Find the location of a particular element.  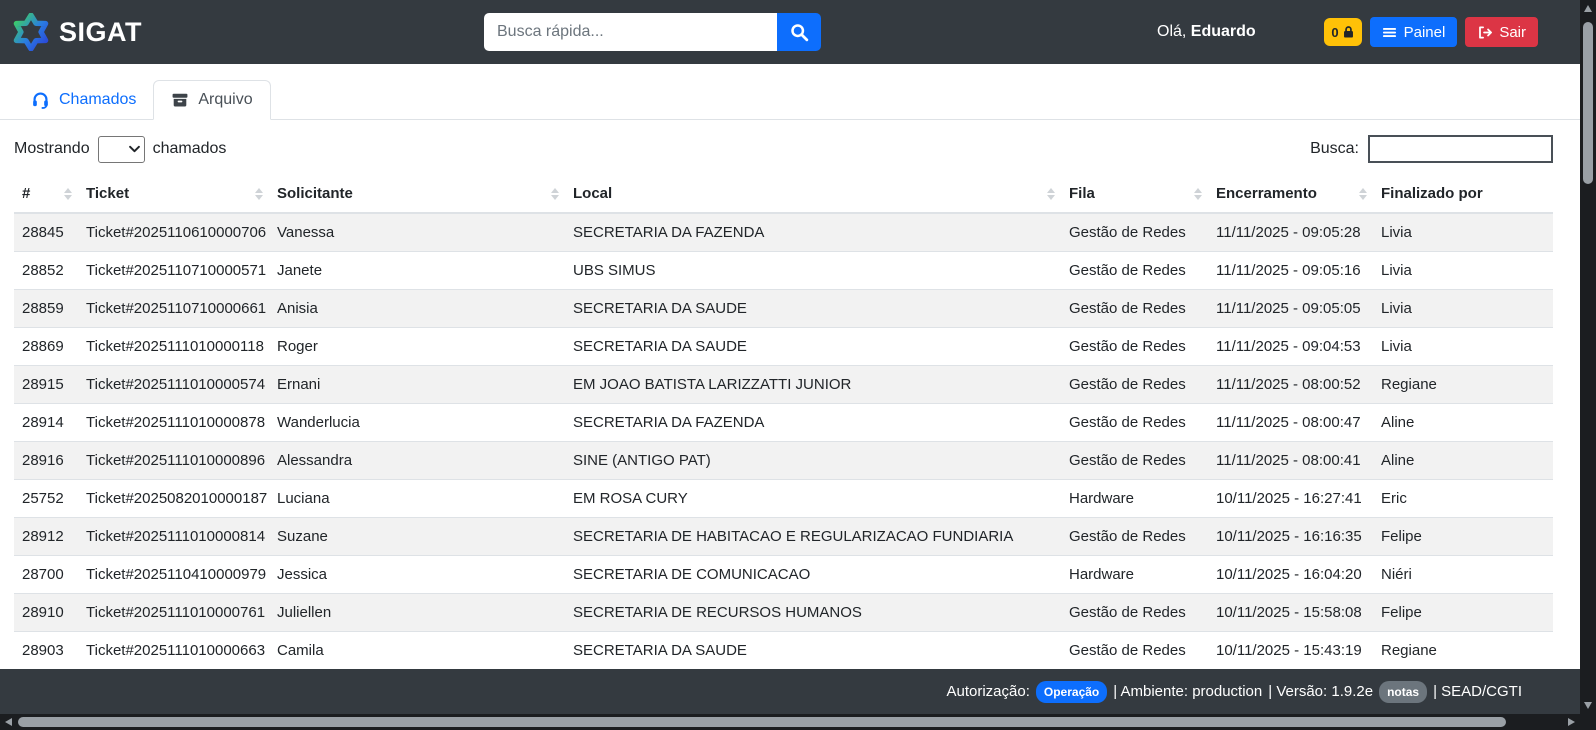

scroll-down-icon is located at coordinates (1588, 705).